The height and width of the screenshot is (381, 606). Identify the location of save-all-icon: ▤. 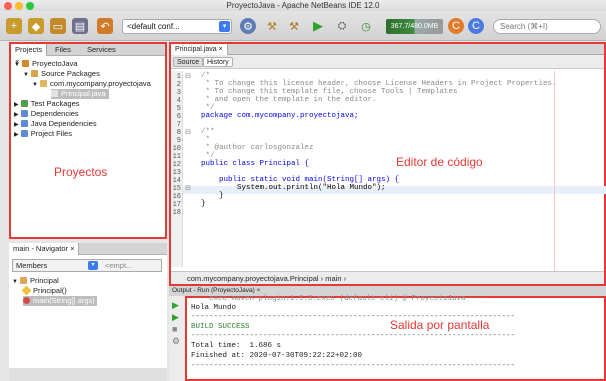
(80, 26).